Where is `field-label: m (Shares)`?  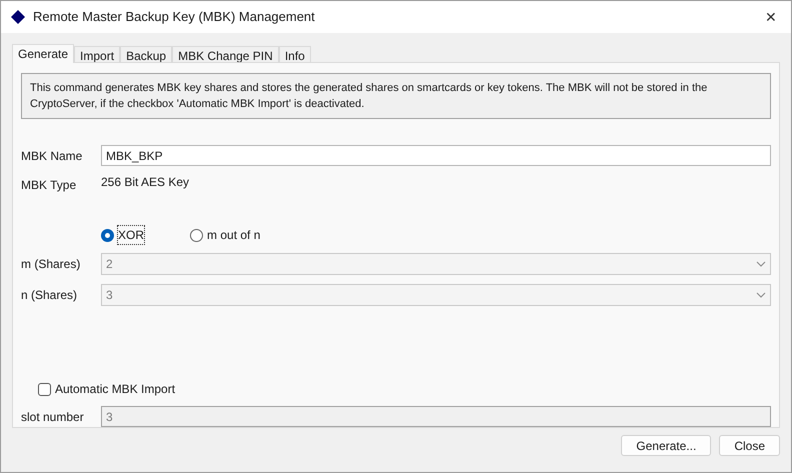
field-label: m (Shares) is located at coordinates (51, 264).